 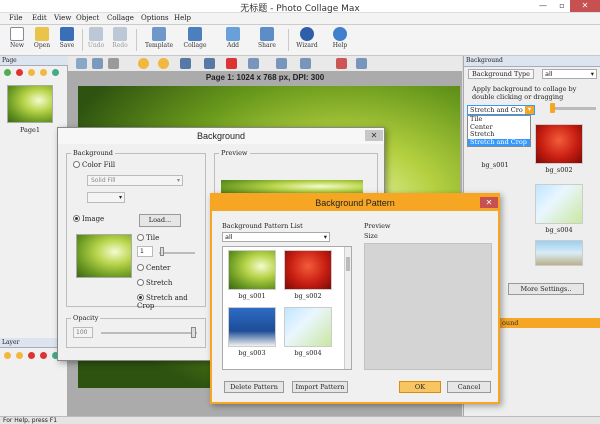 What do you see at coordinates (120, 38) in the screenshot?
I see `toolbar-redo-button: Redo` at bounding box center [120, 38].